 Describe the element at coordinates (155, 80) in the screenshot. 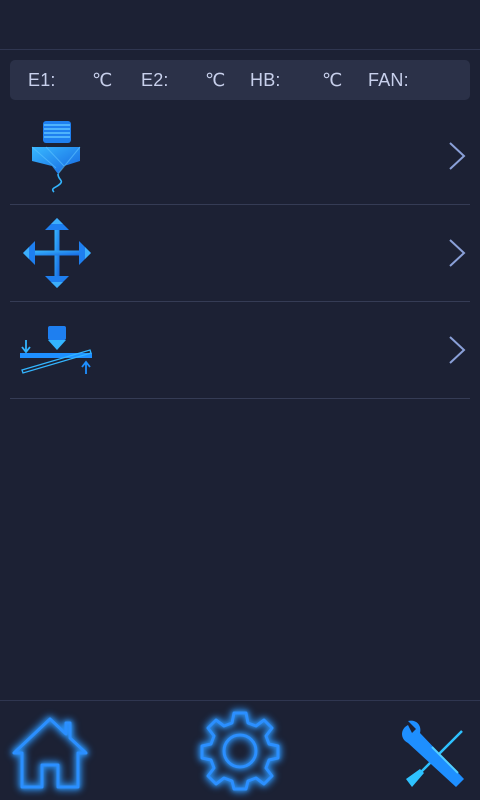

I see `e2-label: E2:` at that location.